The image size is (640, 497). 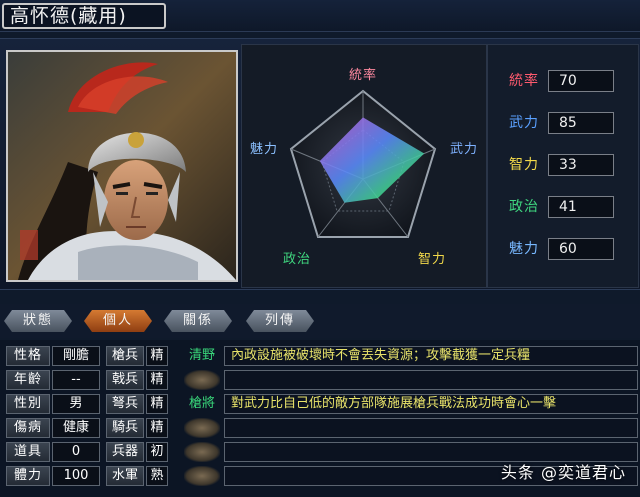 What do you see at coordinates (581, 165) in the screenshot?
I see `stat-value: 33` at bounding box center [581, 165].